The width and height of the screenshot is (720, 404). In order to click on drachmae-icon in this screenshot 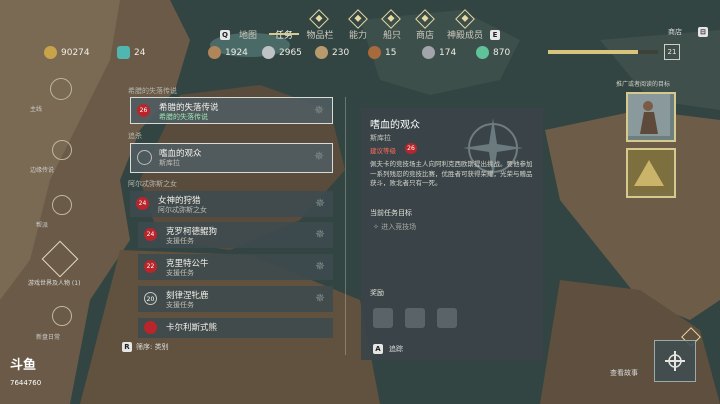, I will do `click(50, 52)`.